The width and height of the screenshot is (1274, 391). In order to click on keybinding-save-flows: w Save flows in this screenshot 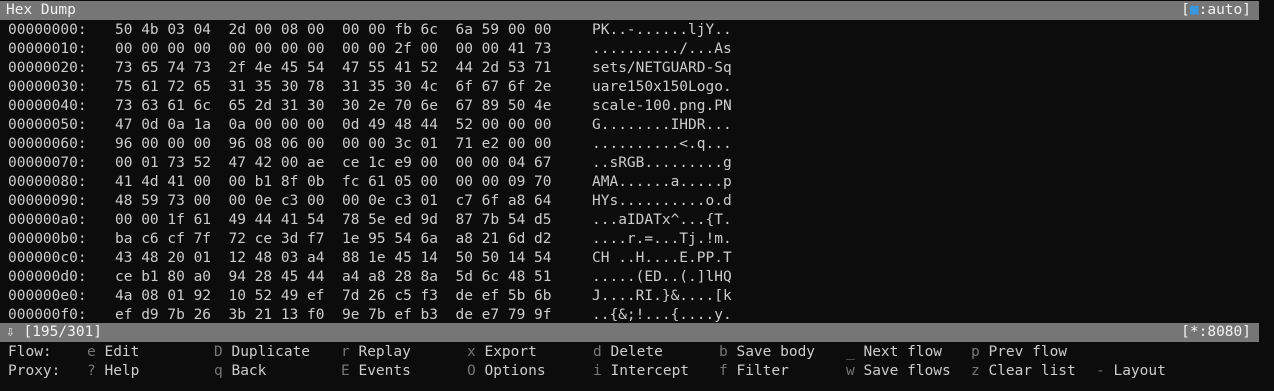, I will do `click(898, 371)`.